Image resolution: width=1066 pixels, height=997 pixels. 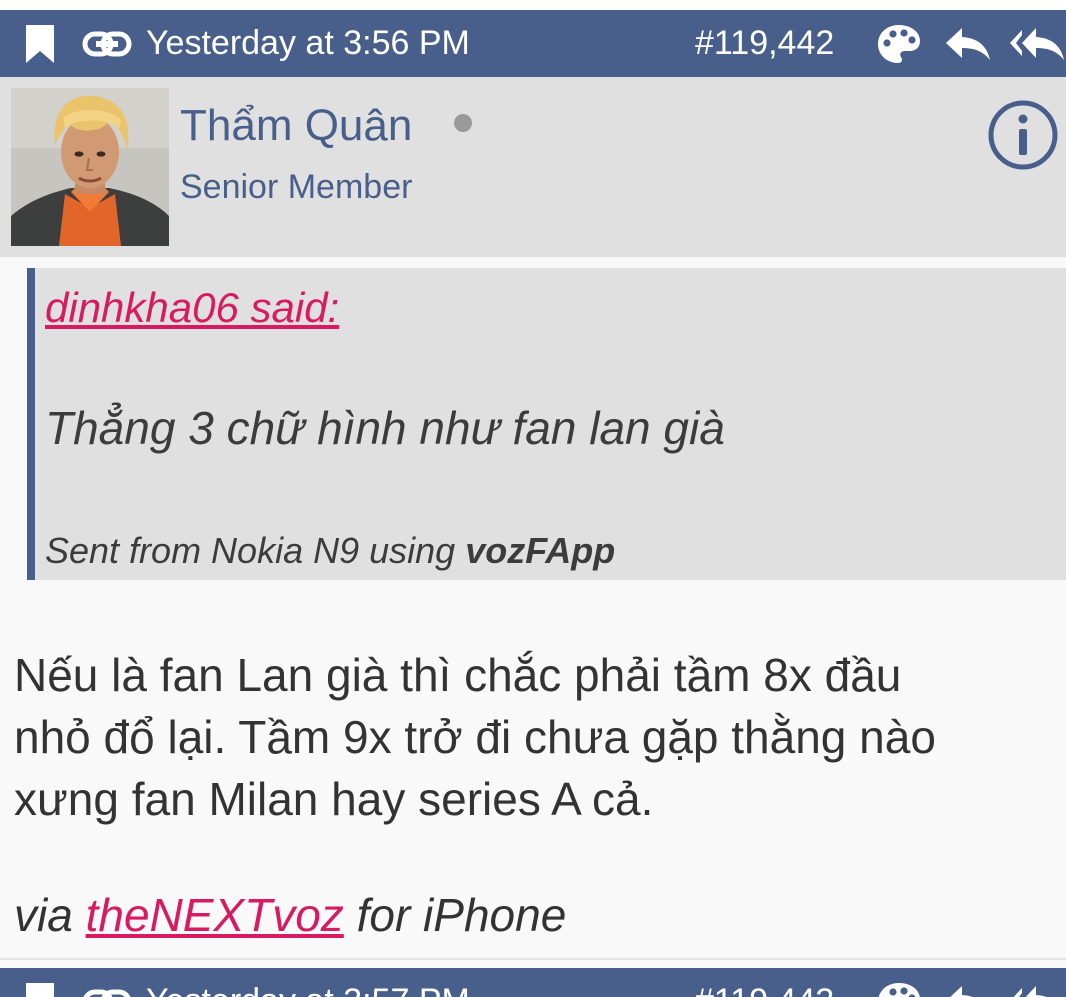 What do you see at coordinates (533, 959) in the screenshot?
I see `post-divider` at bounding box center [533, 959].